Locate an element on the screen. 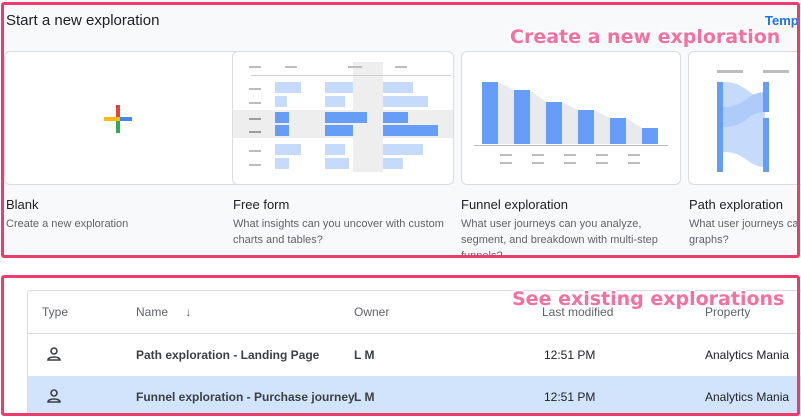 The image size is (801, 416). row-name: Funnel exploration - Purchase journey is located at coordinates (245, 397).